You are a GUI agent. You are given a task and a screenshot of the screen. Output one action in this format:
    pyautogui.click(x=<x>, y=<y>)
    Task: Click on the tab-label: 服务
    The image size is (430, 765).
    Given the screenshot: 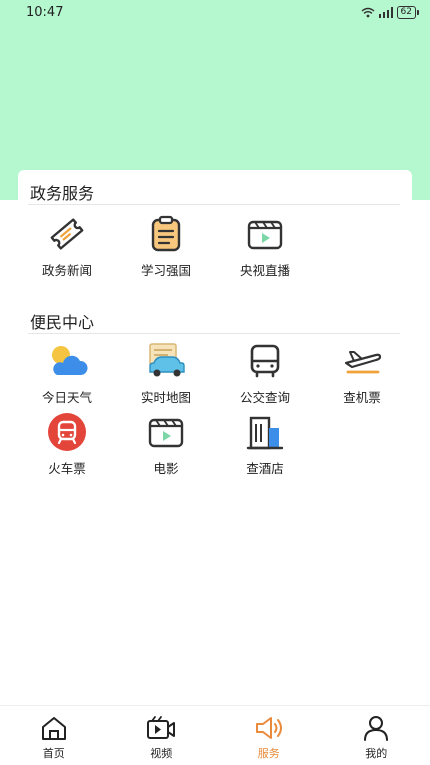 What is the action you would take?
    pyautogui.click(x=268, y=753)
    